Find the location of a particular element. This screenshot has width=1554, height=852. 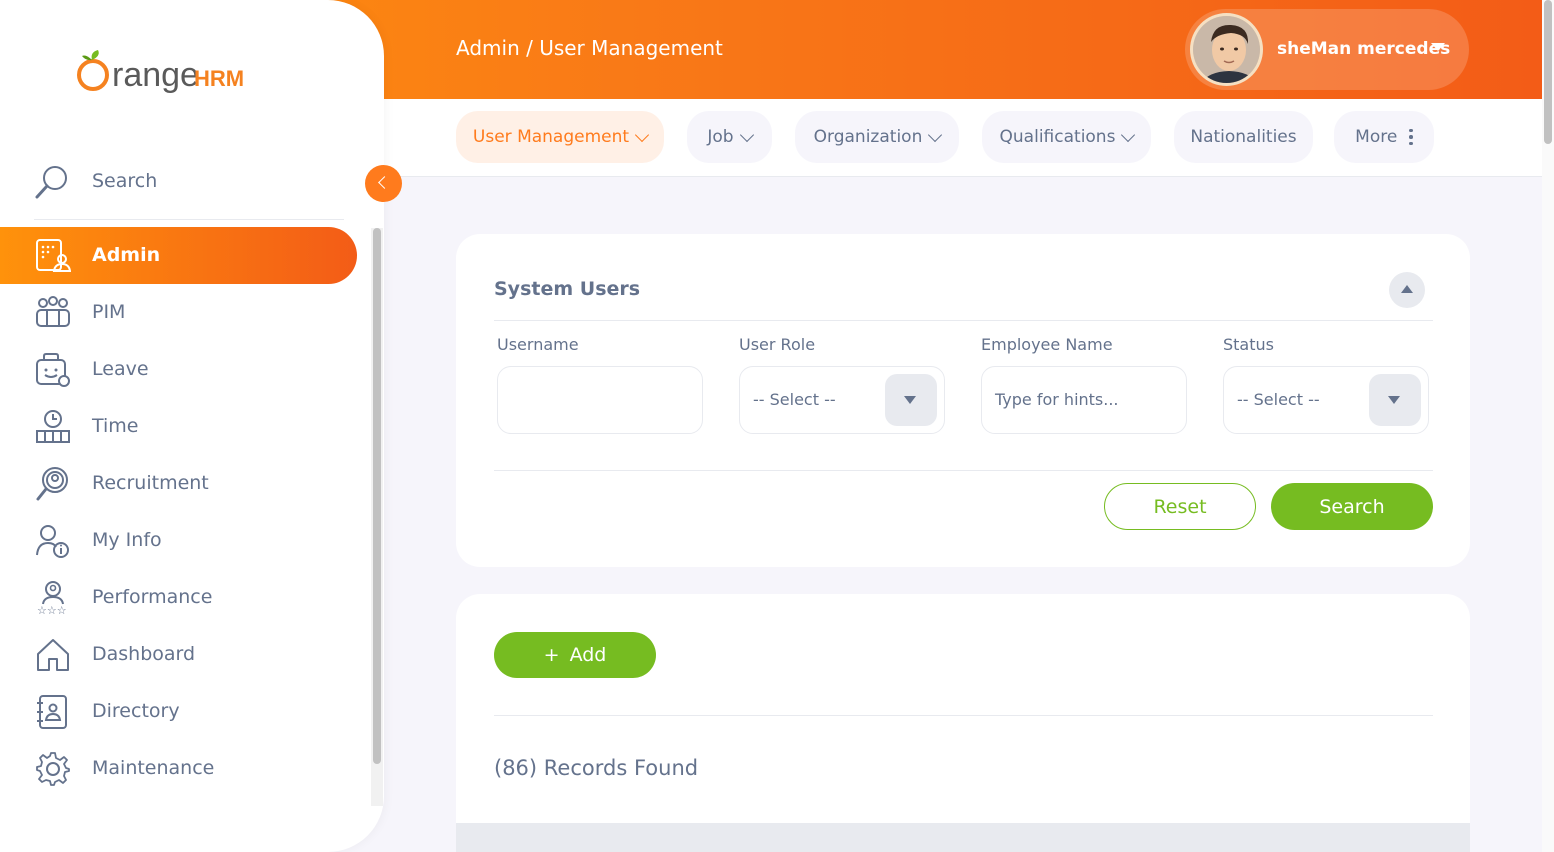

search-icon is located at coordinates (51, 182).